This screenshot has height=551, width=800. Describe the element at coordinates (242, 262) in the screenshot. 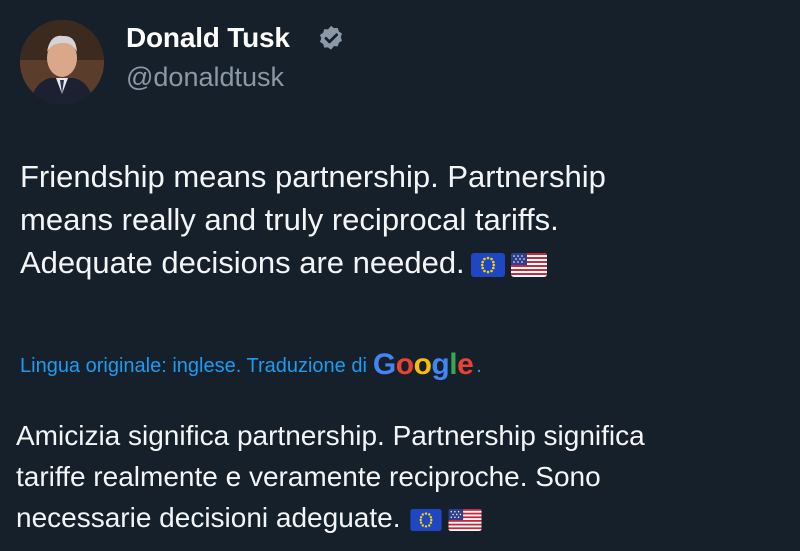

I see `tweet-line-text: Adequate decisions are needed.` at that location.